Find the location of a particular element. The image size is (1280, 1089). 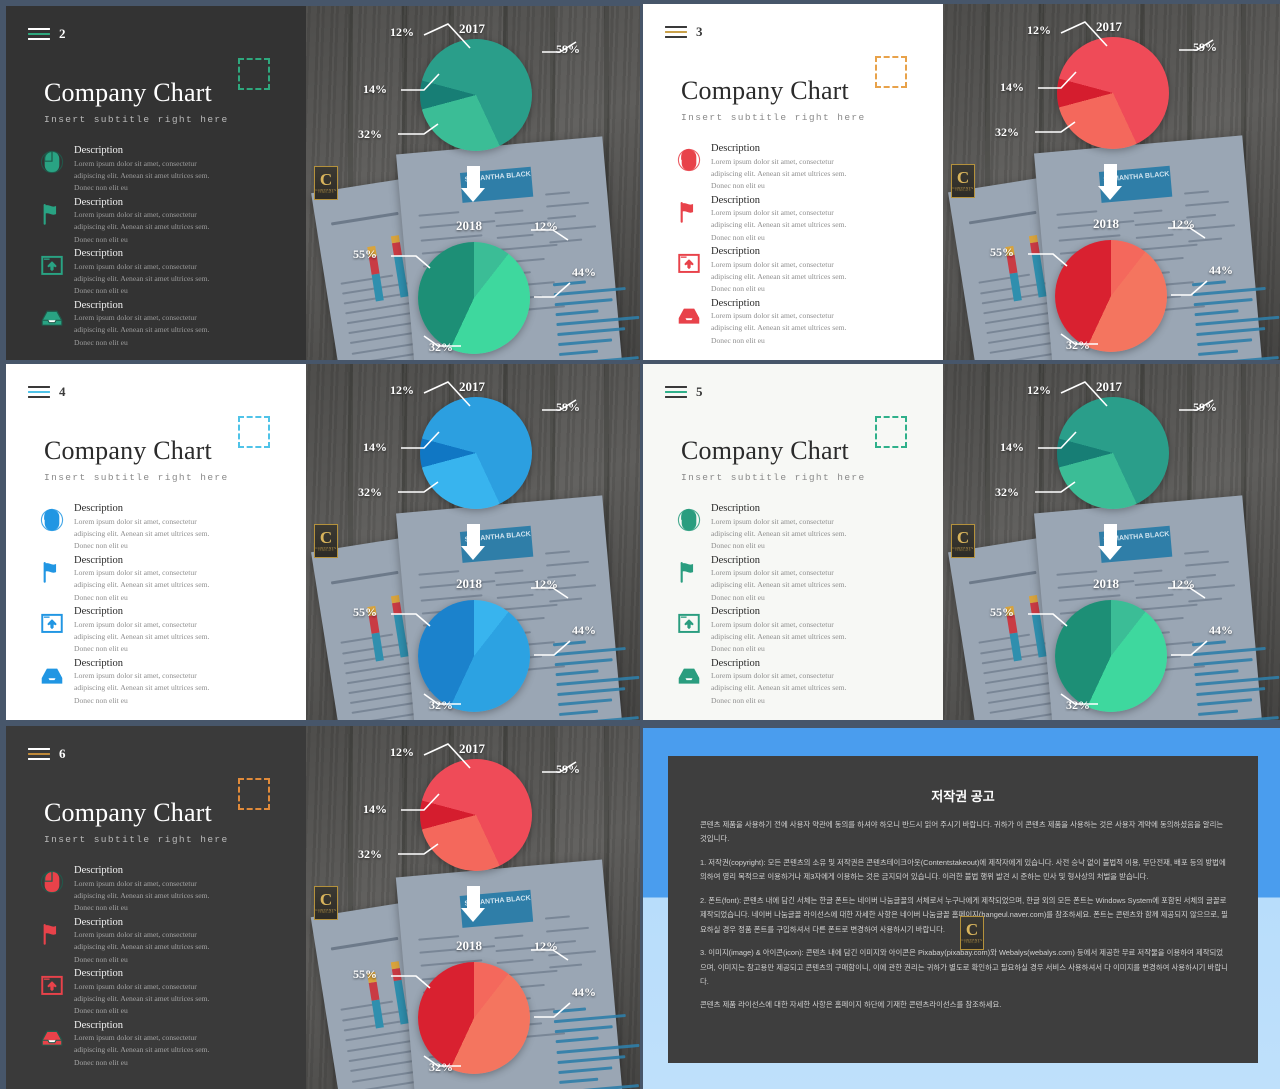

menu-toggle: 6 is located at coordinates (47, 754).